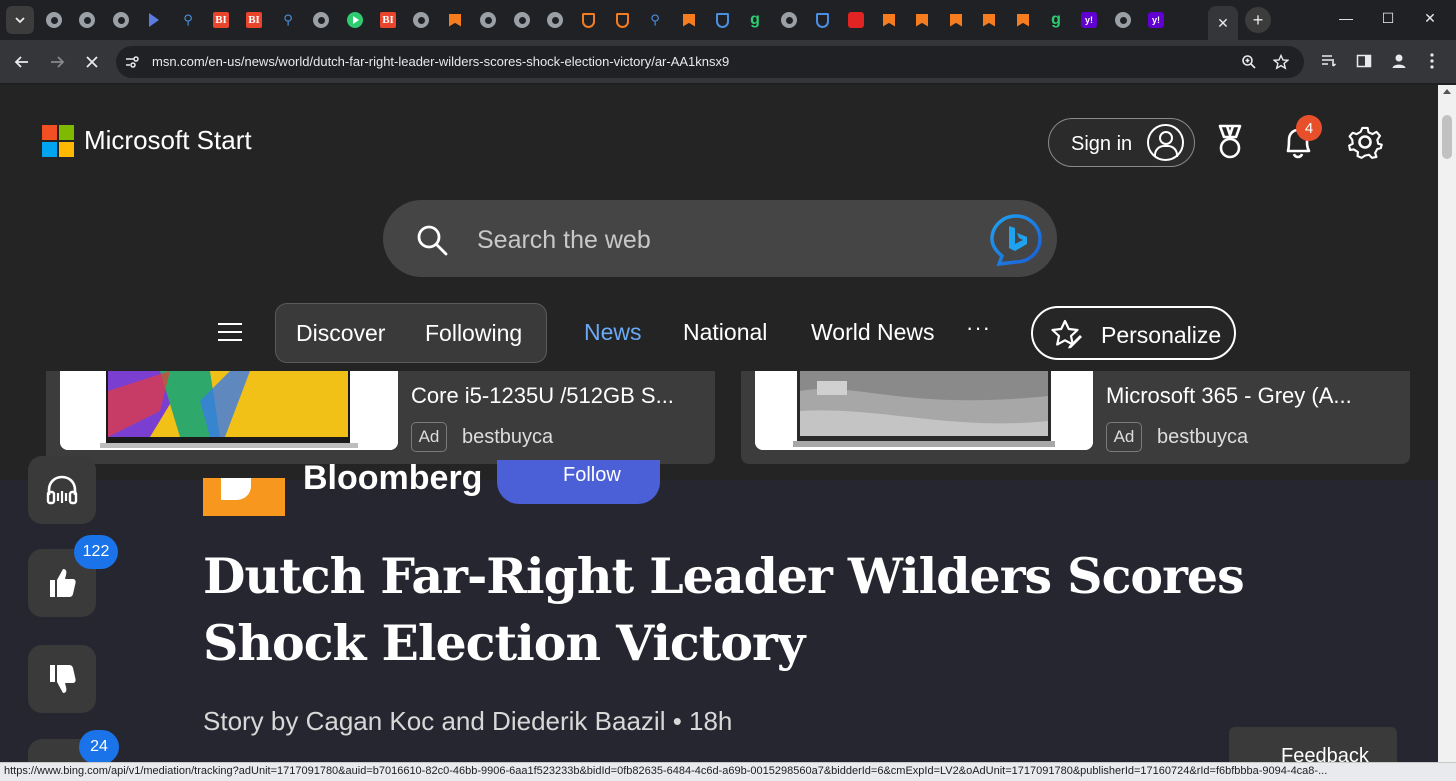 The image size is (1456, 781). I want to click on dislike-button, so click(62, 679).